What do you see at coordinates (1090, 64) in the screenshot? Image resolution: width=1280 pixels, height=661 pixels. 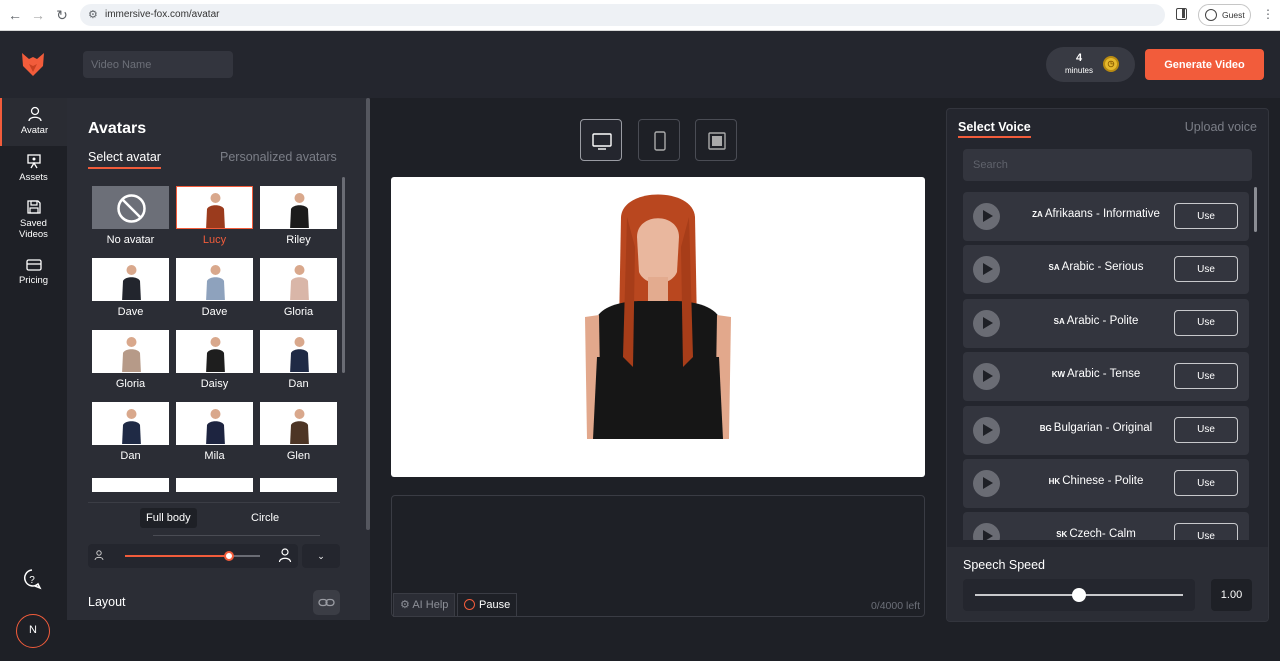 I see `minutes-balance: 4 minutes ◷` at bounding box center [1090, 64].